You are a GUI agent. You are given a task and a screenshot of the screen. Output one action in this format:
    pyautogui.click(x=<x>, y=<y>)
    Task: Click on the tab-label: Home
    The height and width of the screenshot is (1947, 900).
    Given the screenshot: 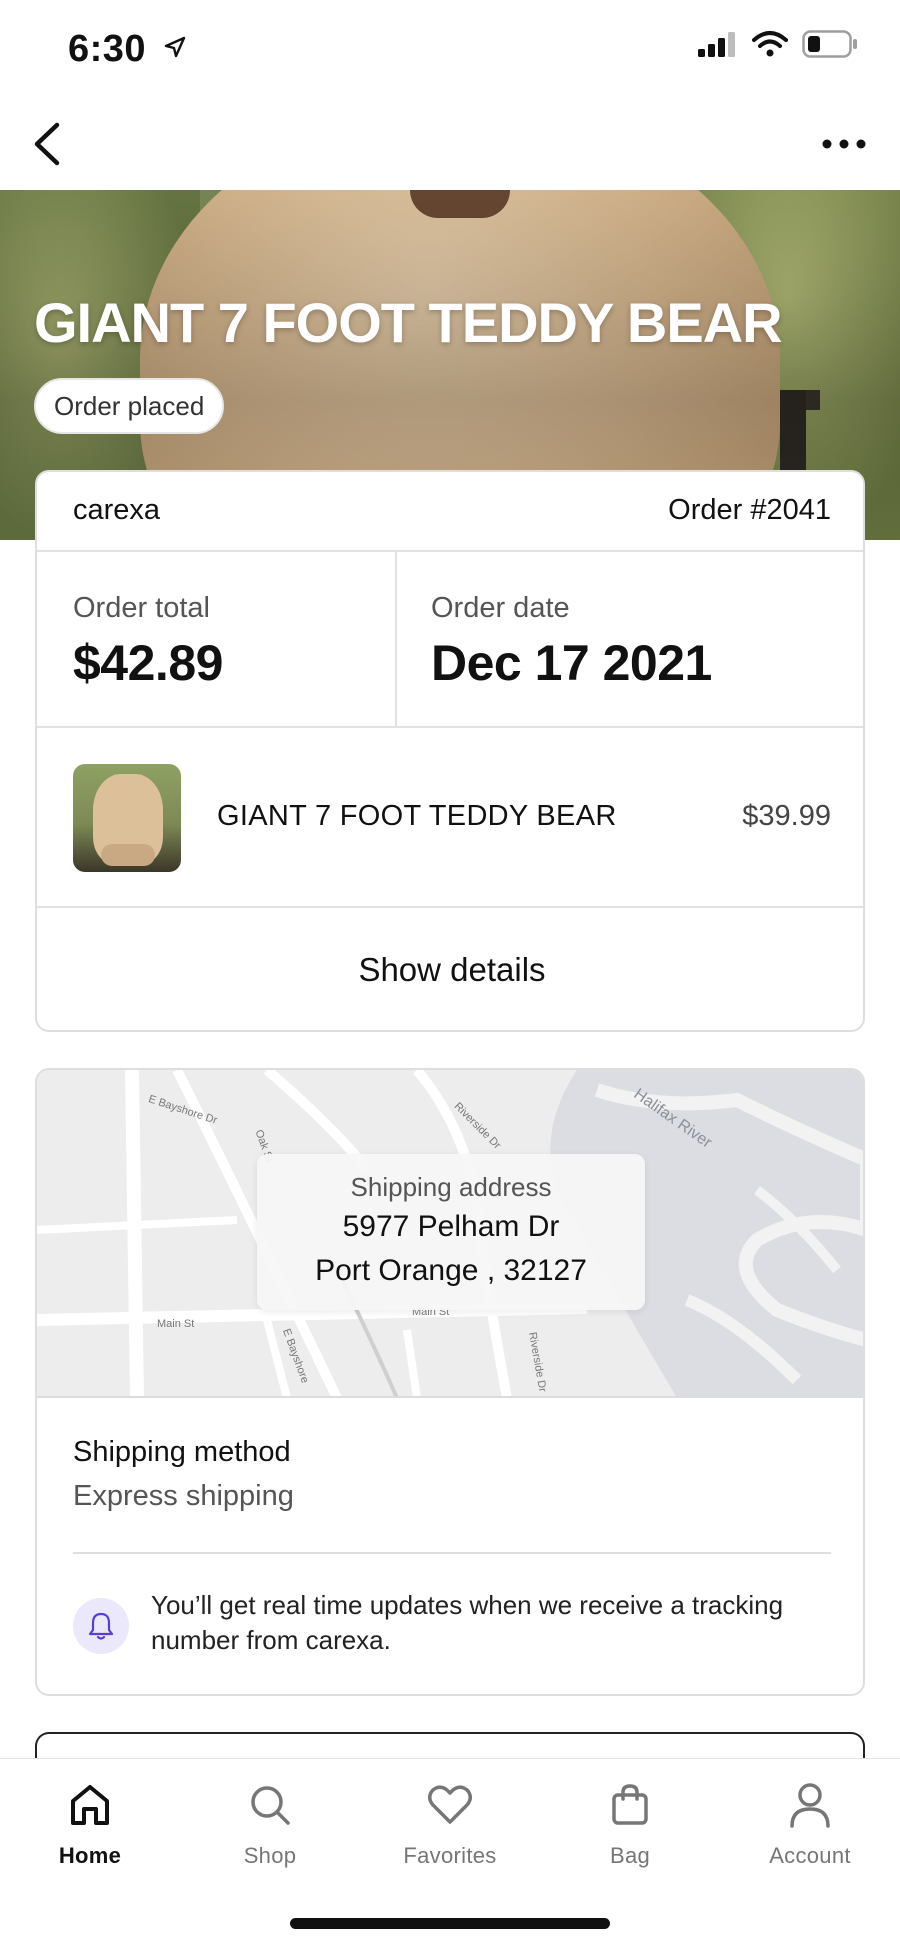 What is the action you would take?
    pyautogui.click(x=90, y=1855)
    